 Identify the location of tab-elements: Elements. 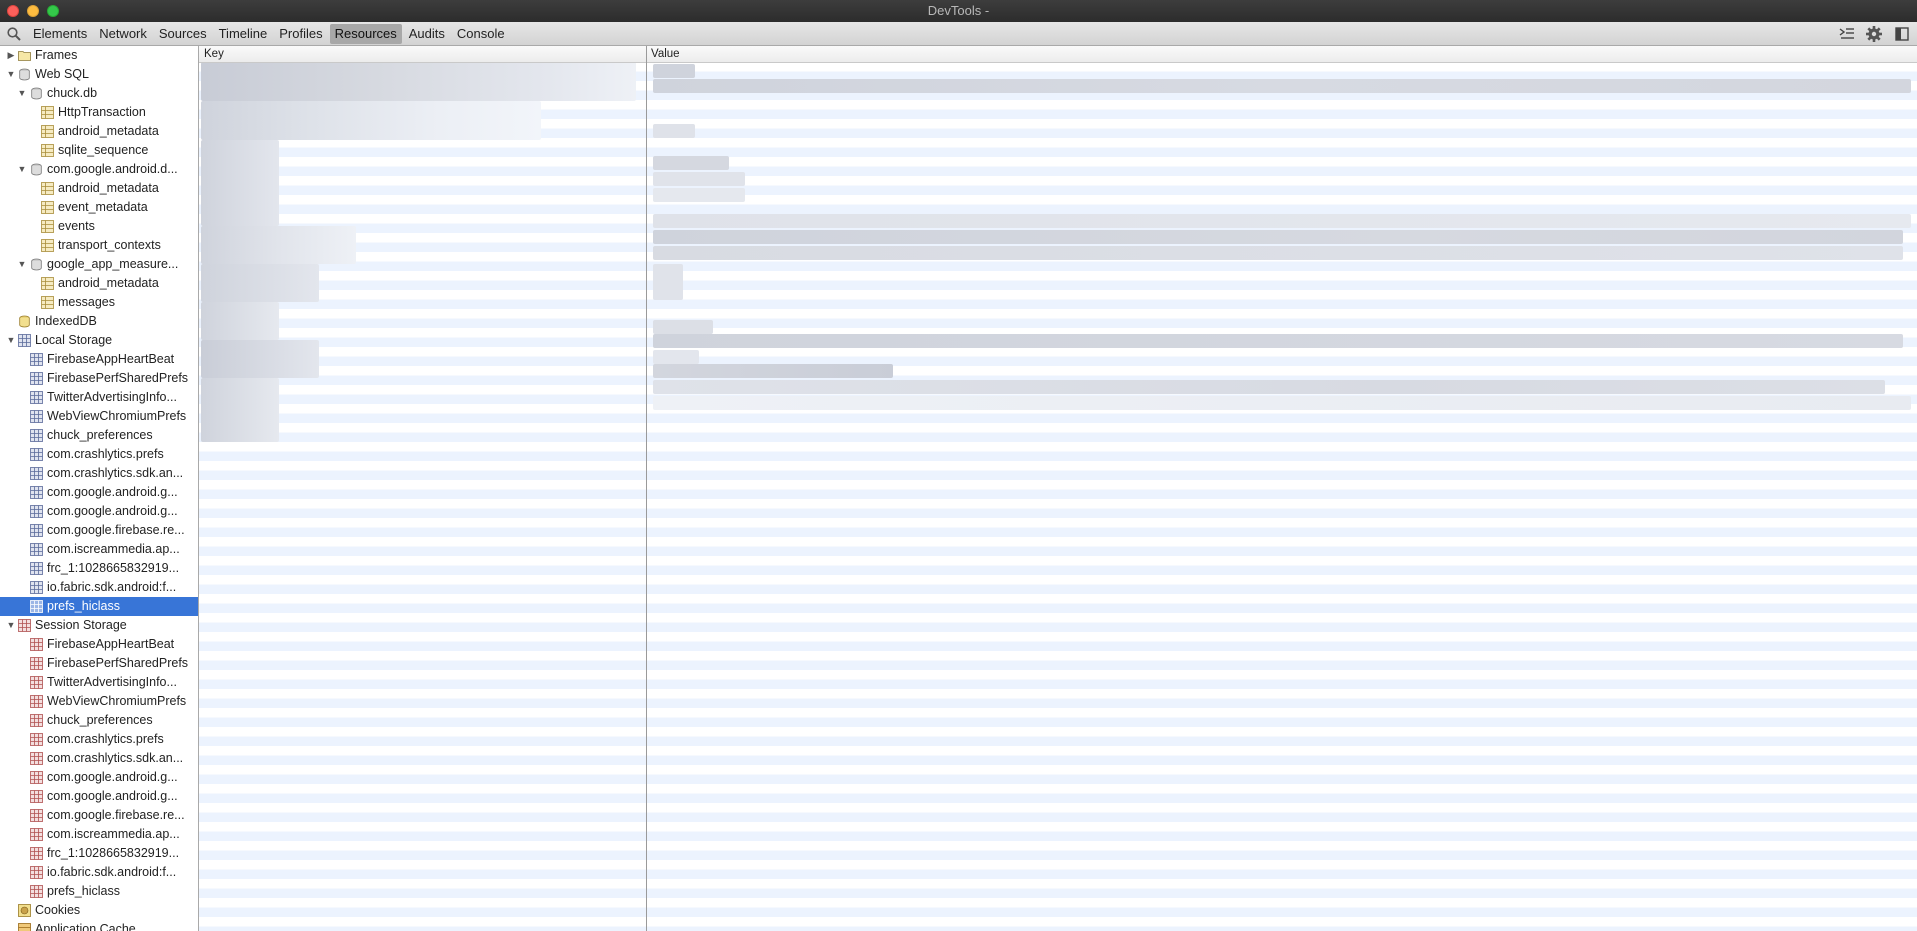
(60, 34).